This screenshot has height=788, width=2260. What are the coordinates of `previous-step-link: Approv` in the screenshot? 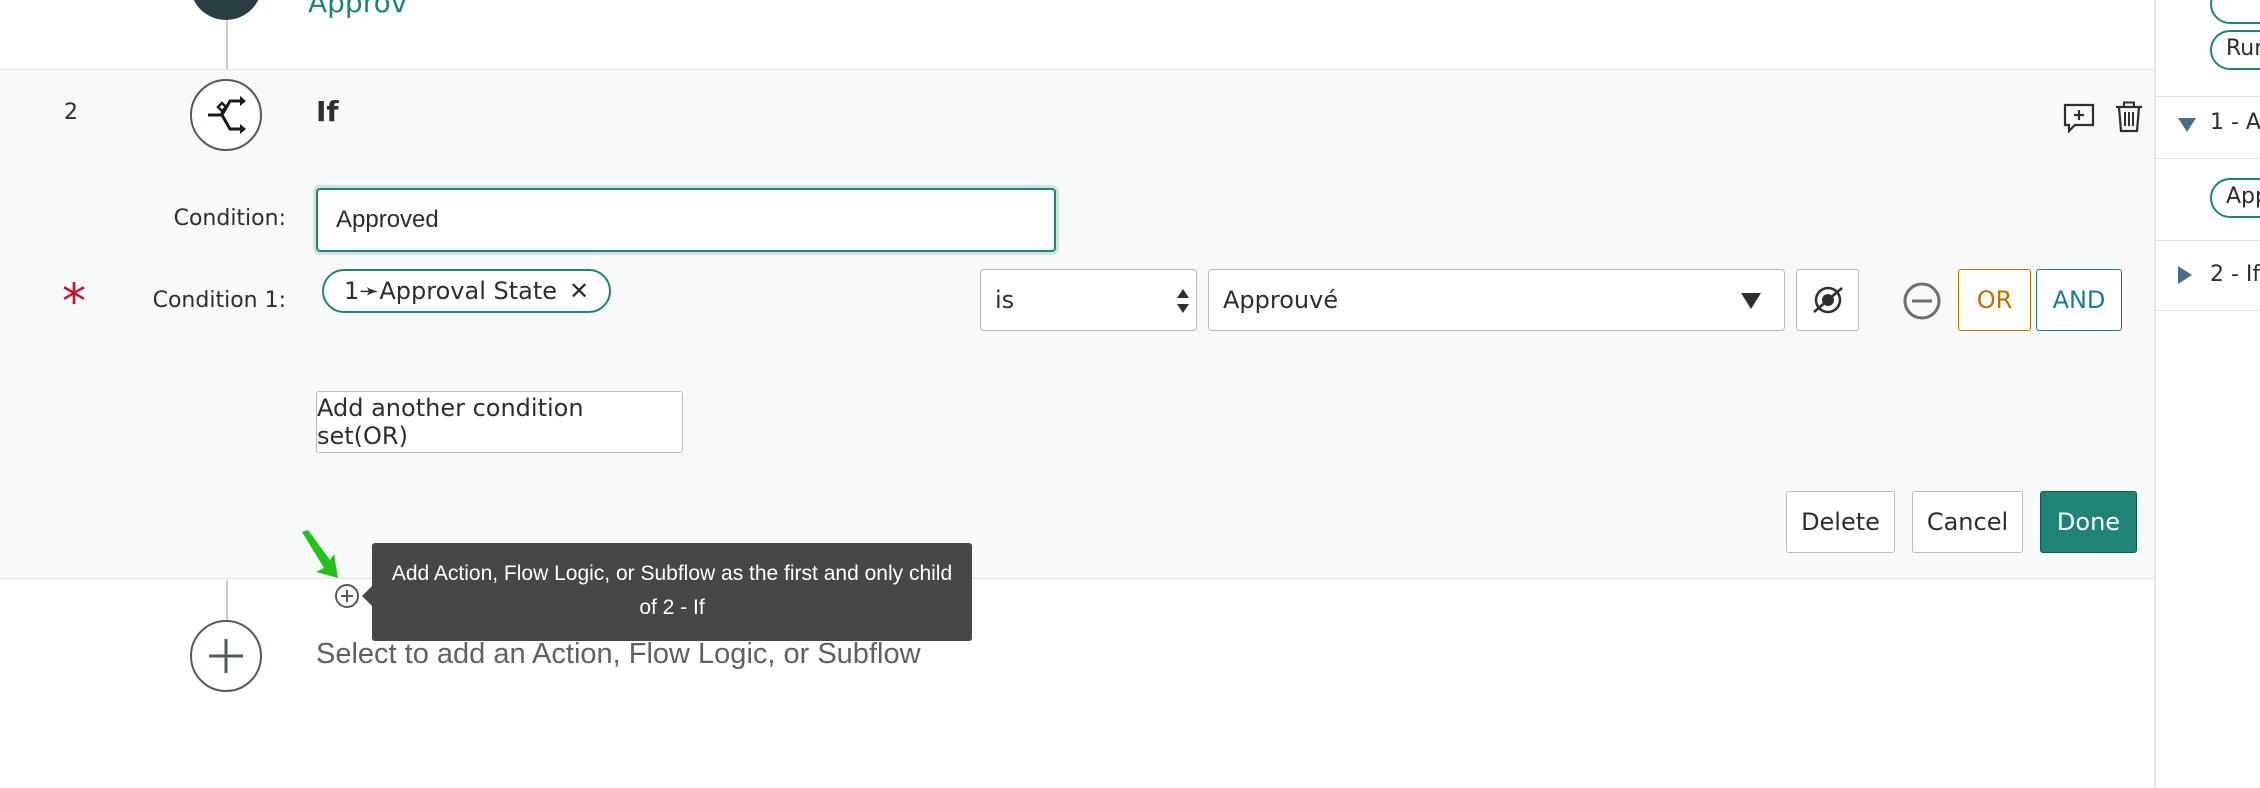 It's located at (357, 9).